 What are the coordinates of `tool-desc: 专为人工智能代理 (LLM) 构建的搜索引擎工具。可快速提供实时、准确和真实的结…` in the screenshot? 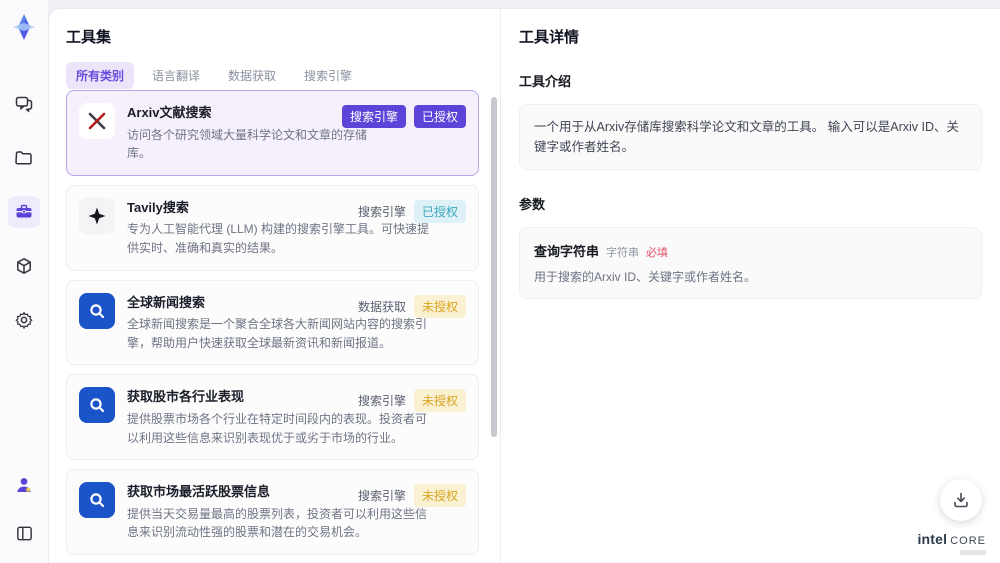 It's located at (278, 238).